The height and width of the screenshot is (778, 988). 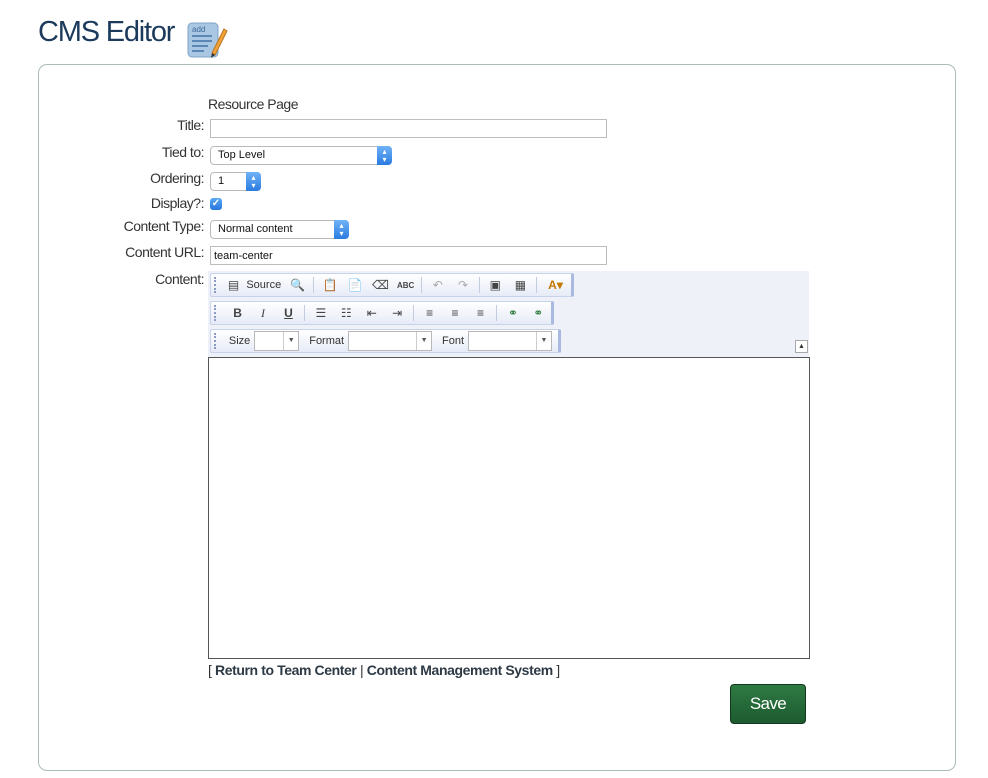 I want to click on tied-to-value: Top Level, so click(x=242, y=155).